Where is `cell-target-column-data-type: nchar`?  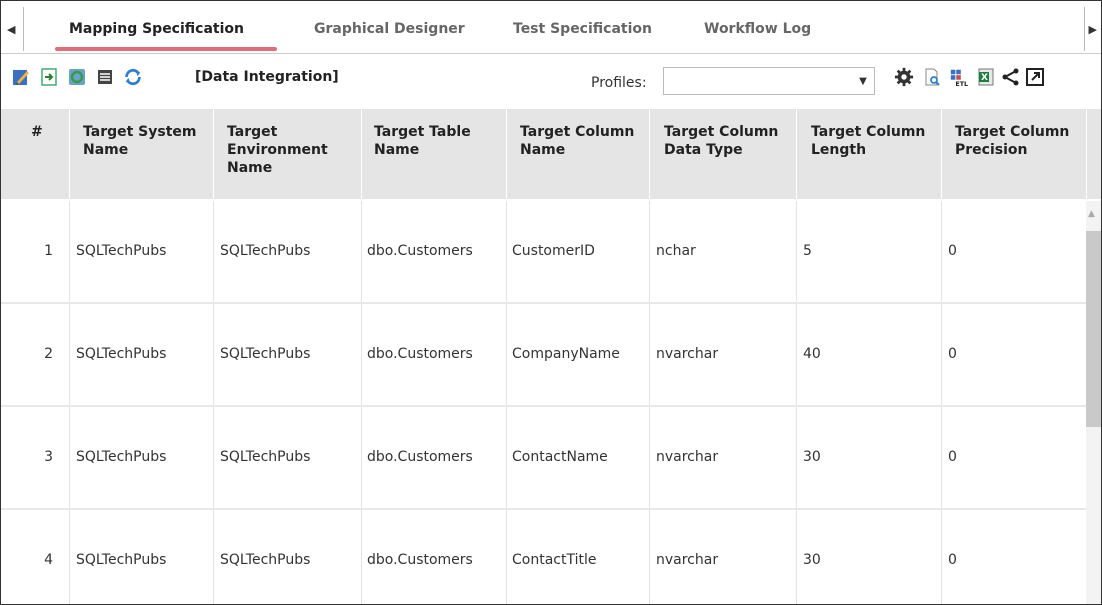
cell-target-column-data-type: nchar is located at coordinates (676, 251).